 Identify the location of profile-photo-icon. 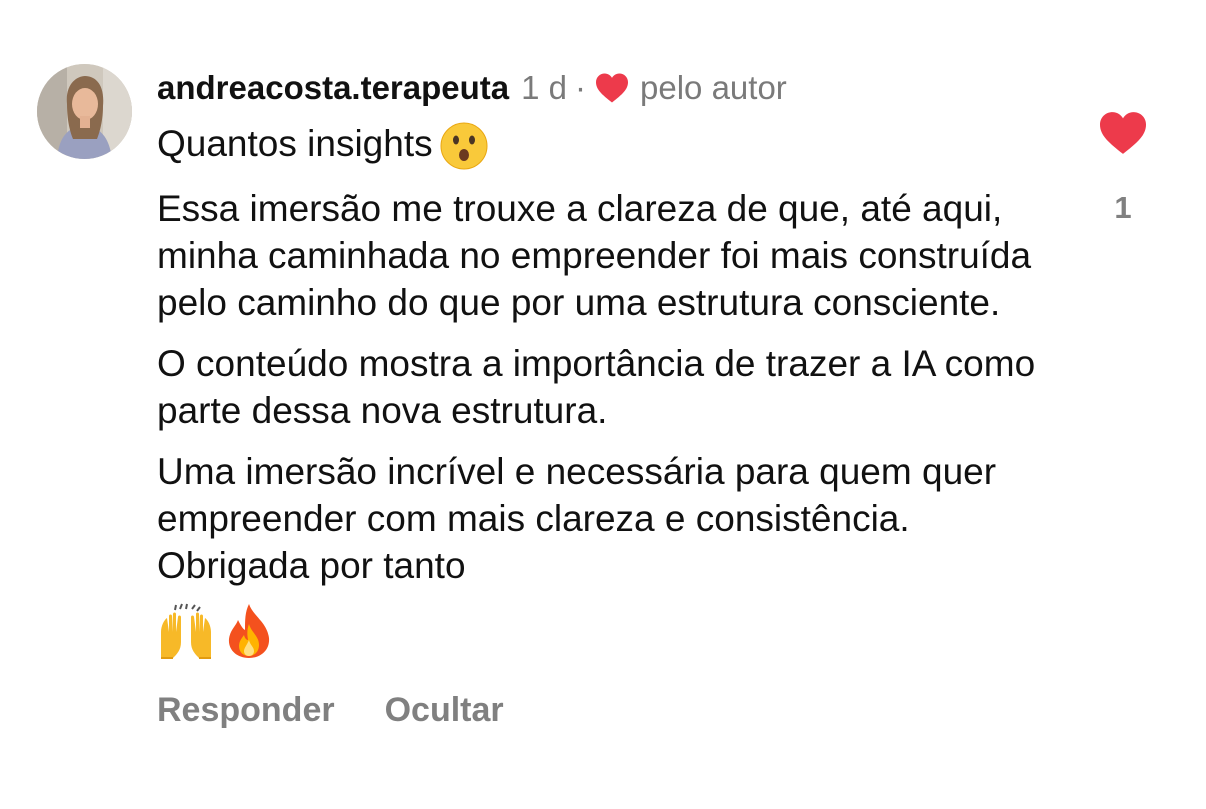
(84, 111).